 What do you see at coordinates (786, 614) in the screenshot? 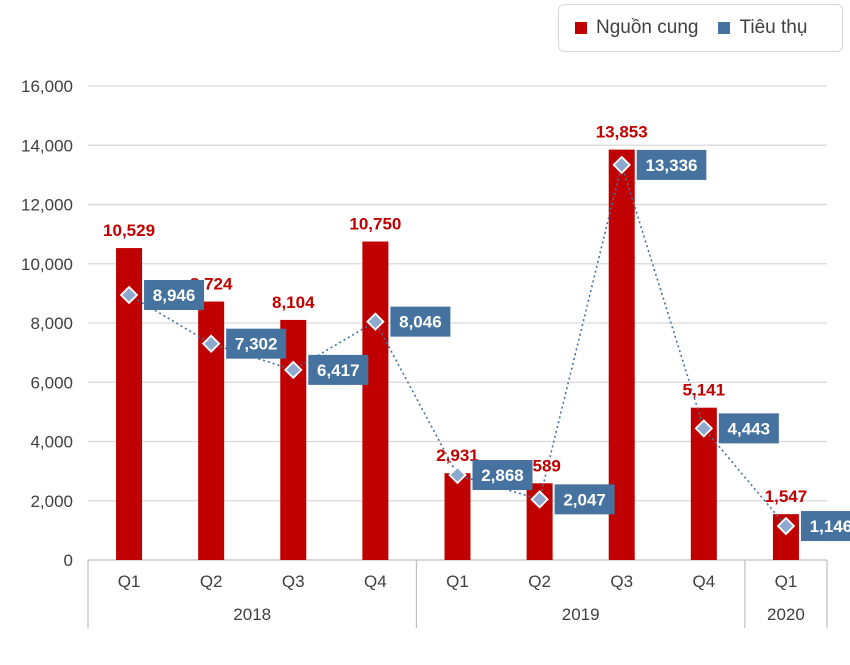
I see `group-label: 2020` at bounding box center [786, 614].